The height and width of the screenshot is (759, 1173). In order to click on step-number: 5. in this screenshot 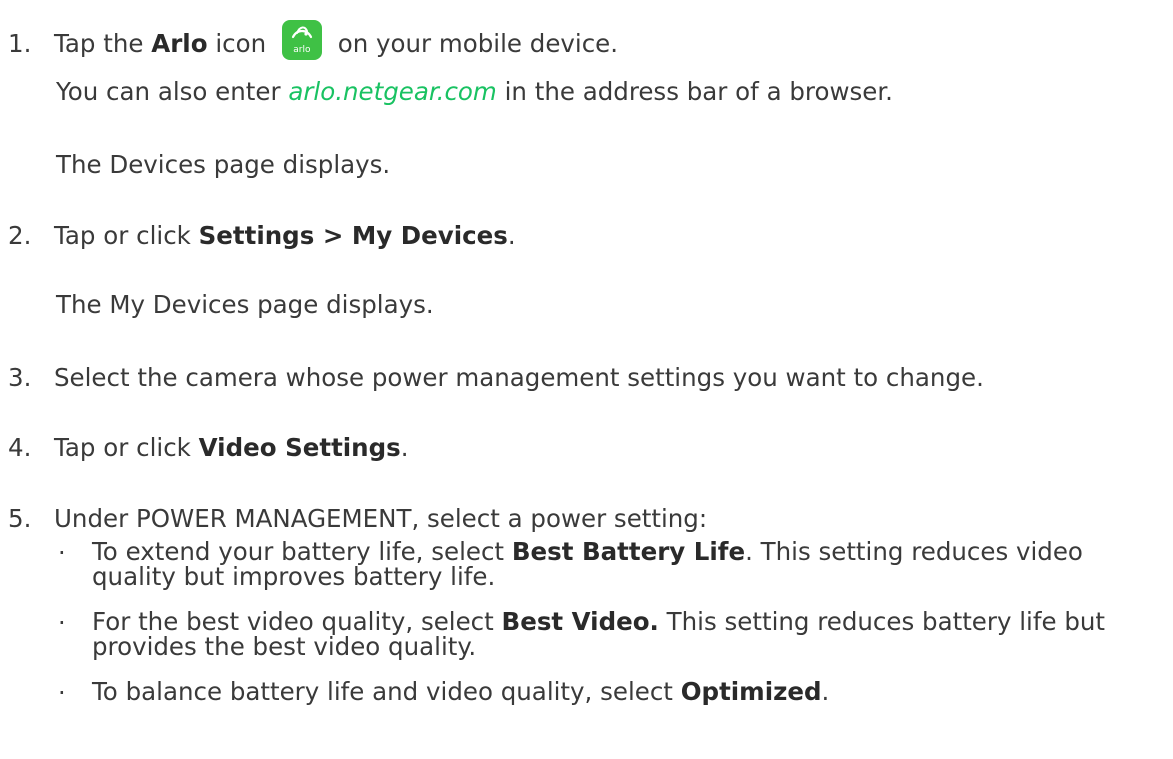, I will do `click(20, 518)`.